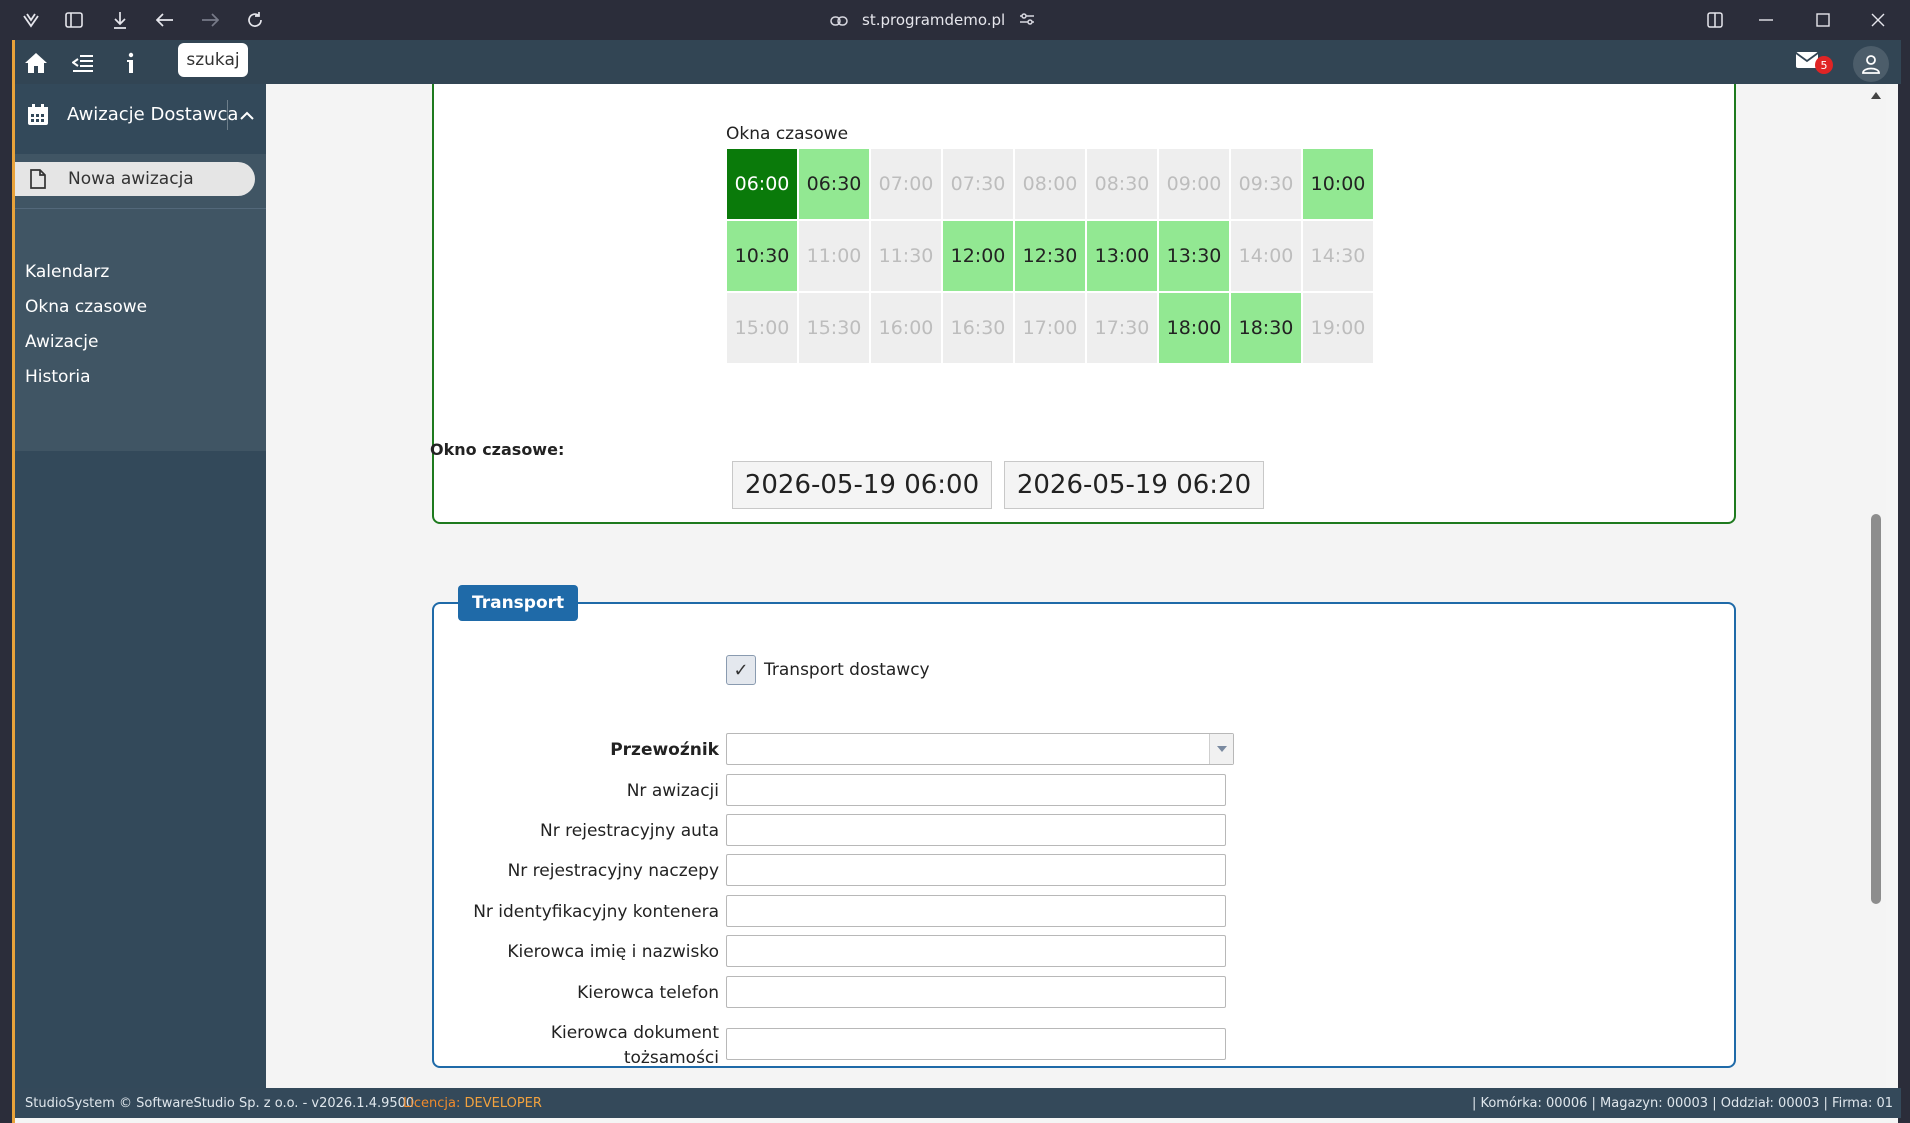 This screenshot has height=1123, width=1910. I want to click on notice-number-label: Nr awizacji, so click(672, 791).